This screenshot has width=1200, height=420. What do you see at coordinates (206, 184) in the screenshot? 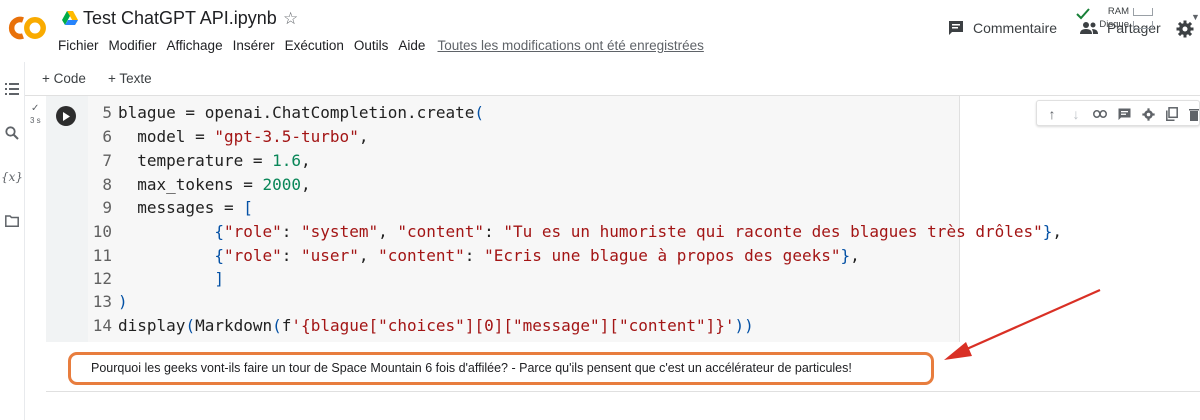
I see `code-line: 8 max_tokens = 2000,` at bounding box center [206, 184].